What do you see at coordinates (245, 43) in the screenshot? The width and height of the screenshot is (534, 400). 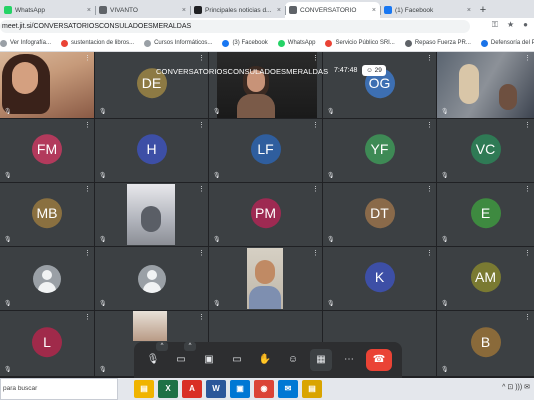 I see `bookmark-item: (3) Facebook` at bounding box center [245, 43].